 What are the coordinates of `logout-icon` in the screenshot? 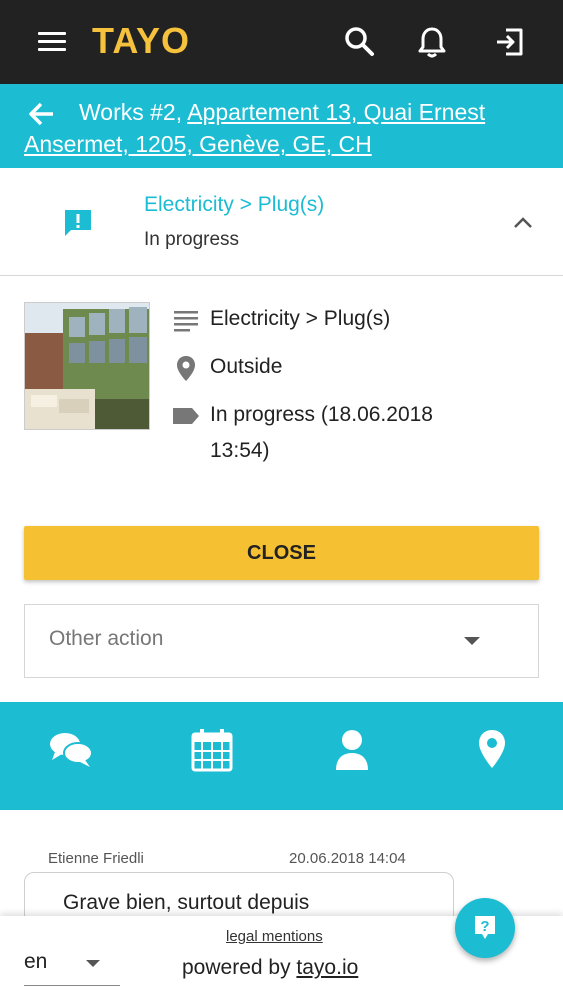 It's located at (510, 42).